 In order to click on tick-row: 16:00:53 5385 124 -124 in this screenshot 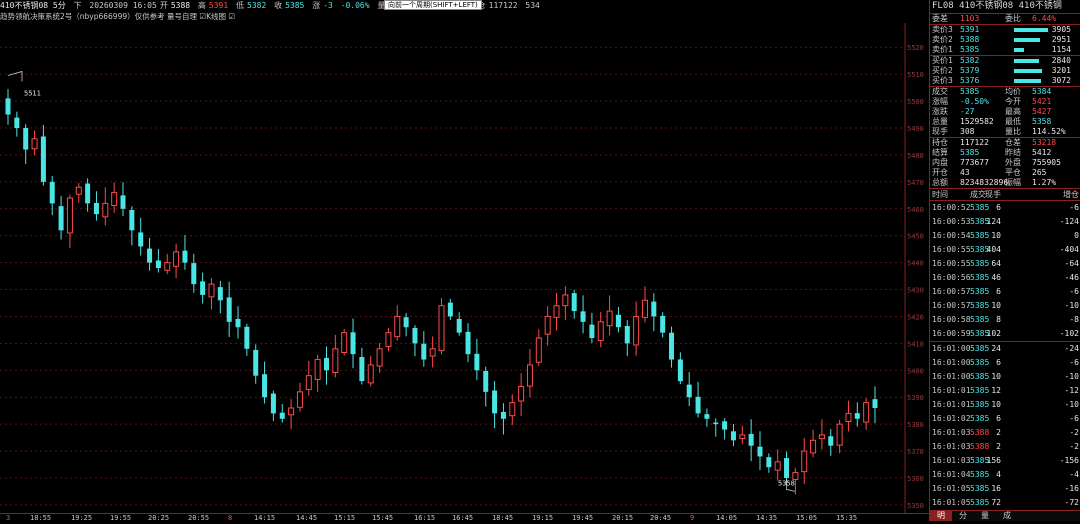, I will do `click(1005, 222)`.